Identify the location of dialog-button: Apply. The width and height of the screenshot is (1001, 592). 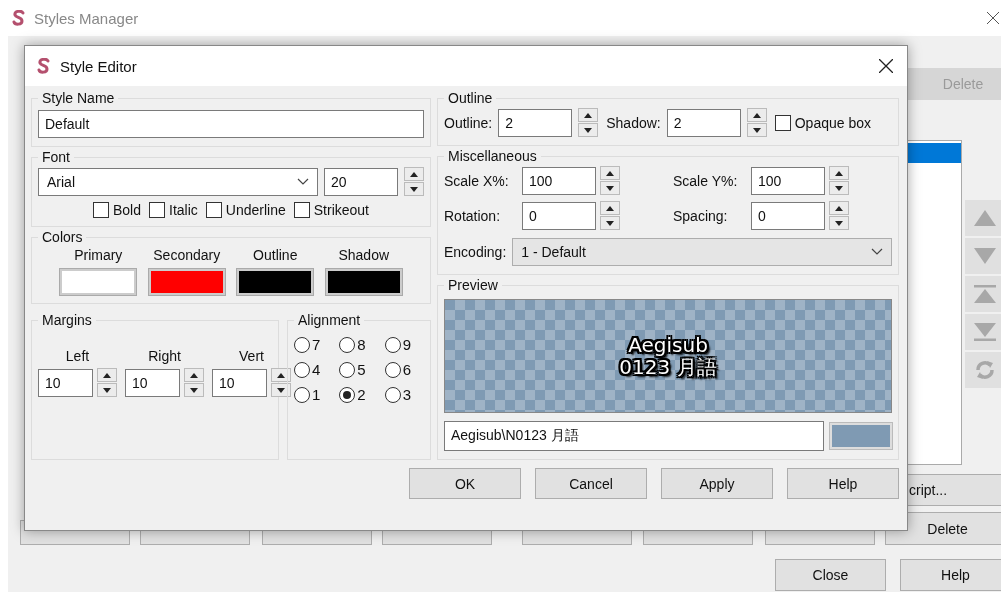
(717, 483).